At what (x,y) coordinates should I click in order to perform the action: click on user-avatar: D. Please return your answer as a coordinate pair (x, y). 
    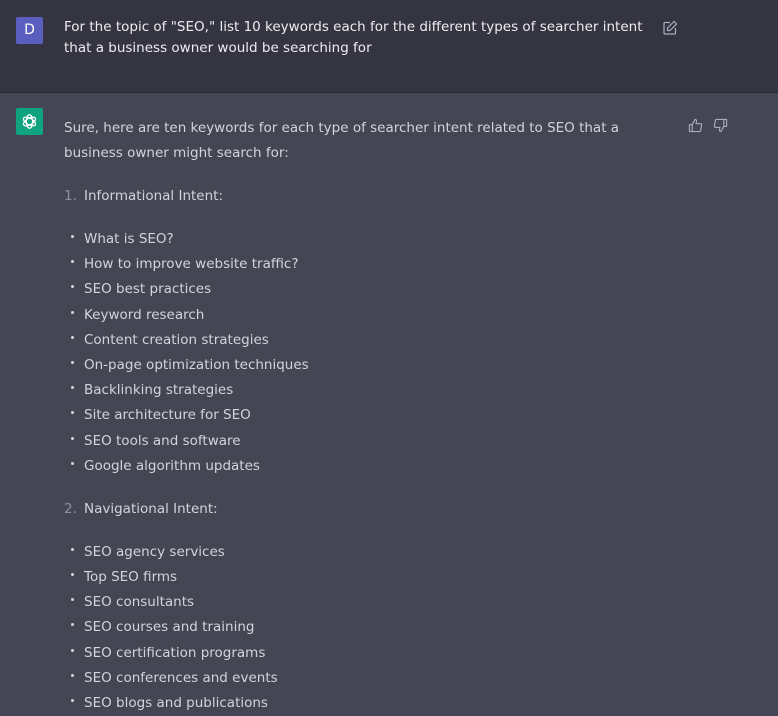
    Looking at the image, I should click on (29, 30).